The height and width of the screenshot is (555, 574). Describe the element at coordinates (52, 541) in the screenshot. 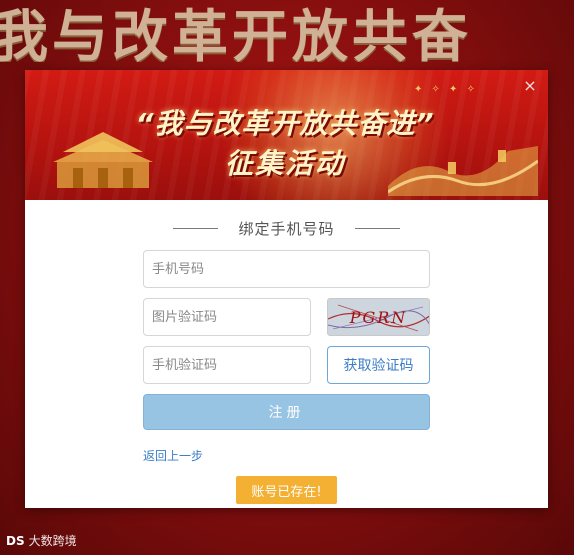

I see `watermark-text: 大数跨境` at that location.